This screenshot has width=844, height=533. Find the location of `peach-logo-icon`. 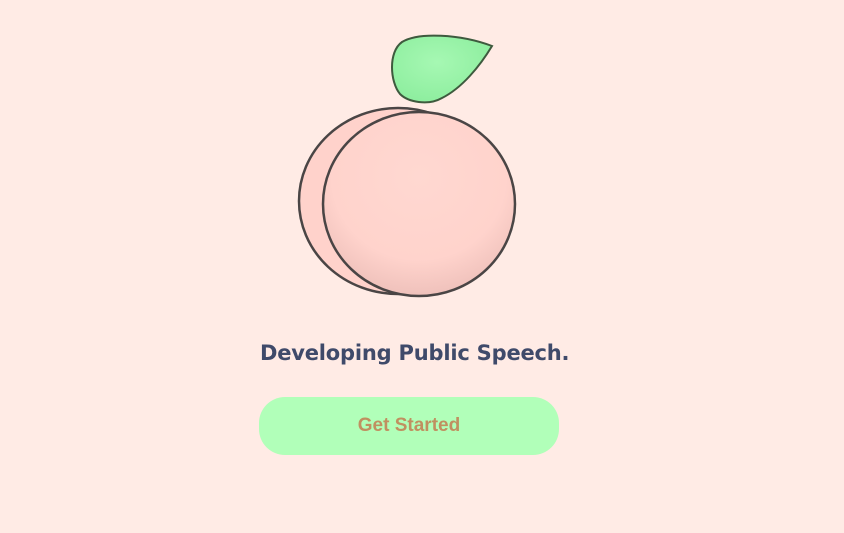

peach-logo-icon is located at coordinates (407, 166).